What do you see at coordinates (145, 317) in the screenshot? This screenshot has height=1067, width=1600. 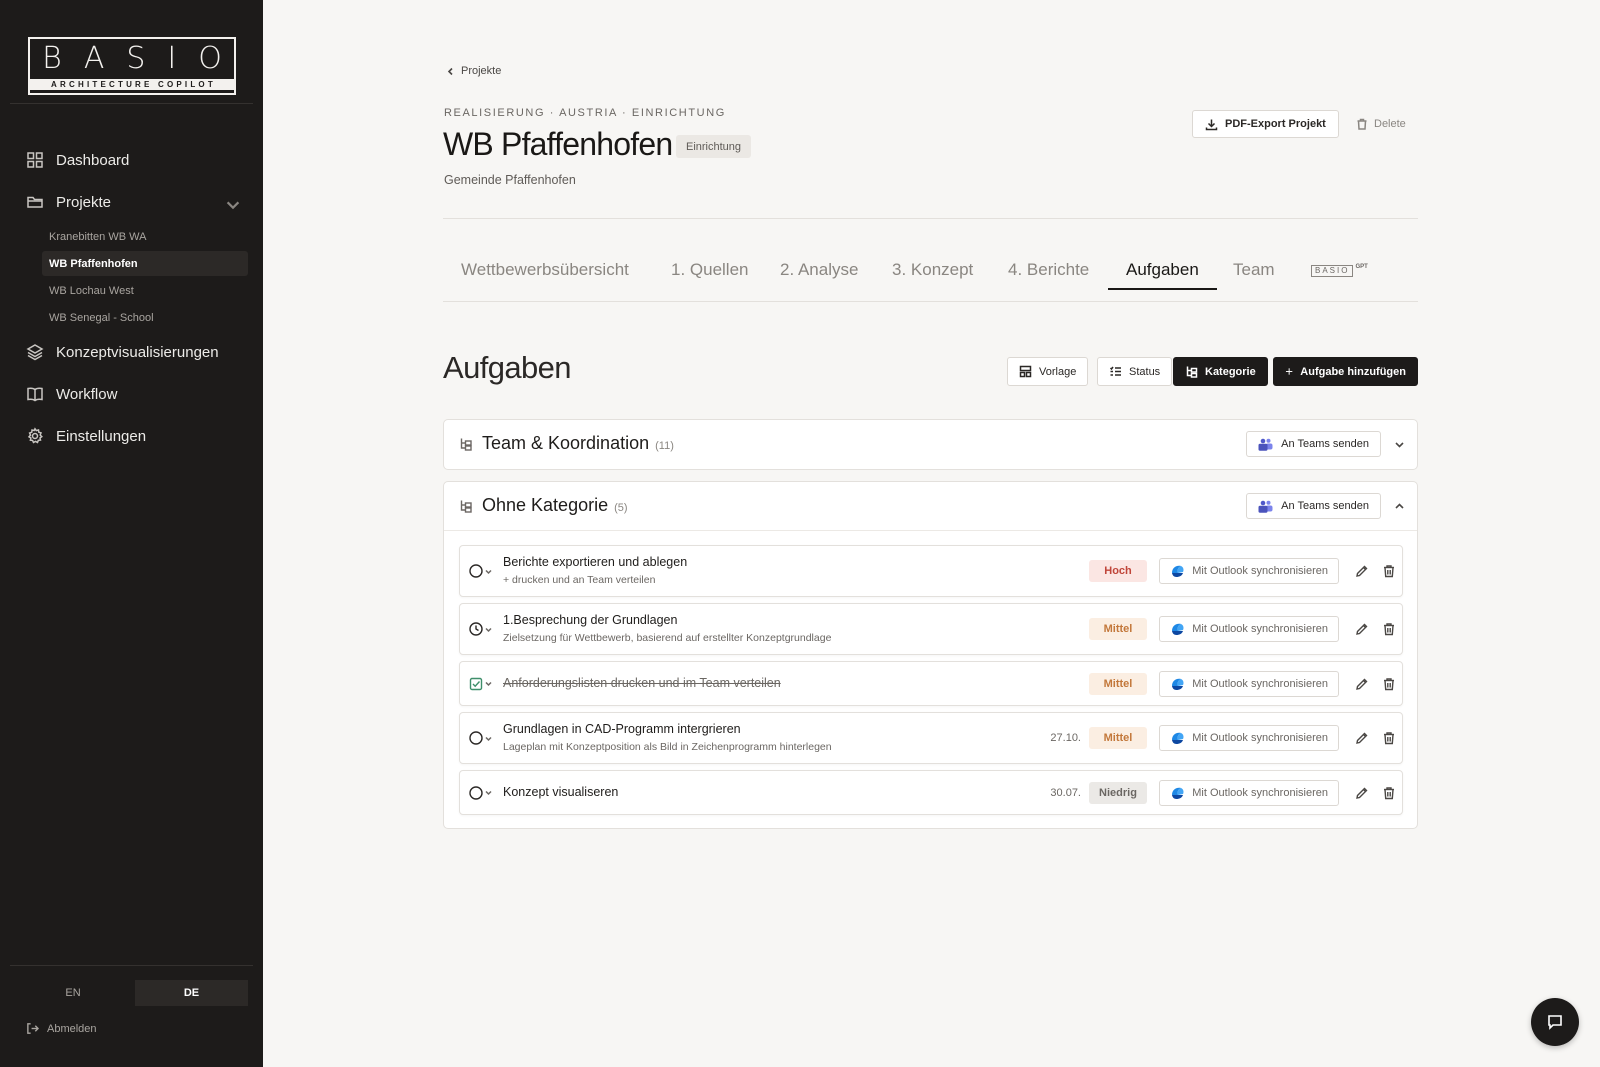 I see `project-item: WB Senegal - School` at bounding box center [145, 317].